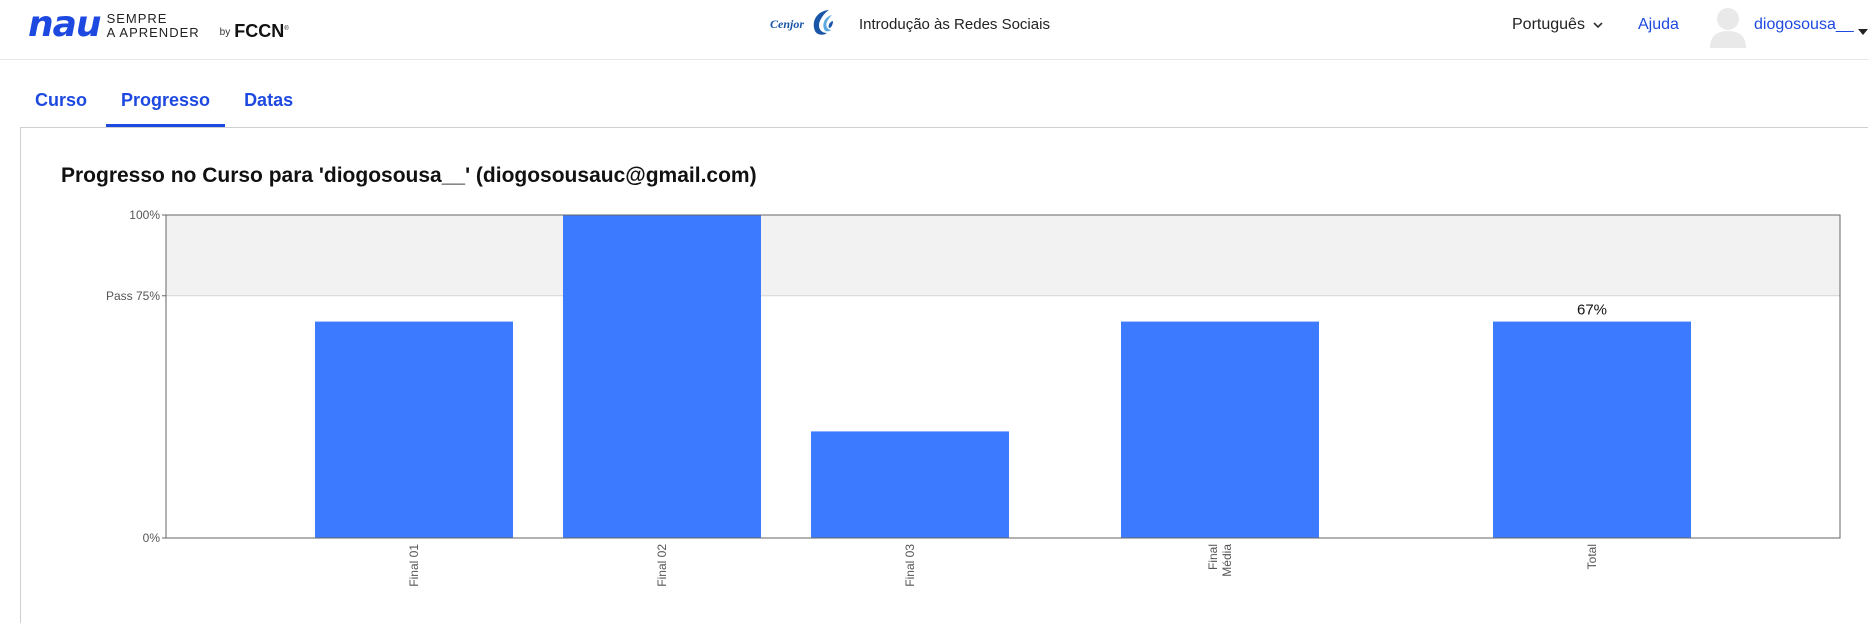 The image size is (1868, 623). Describe the element at coordinates (1592, 310) in the screenshot. I see `data-label: 67%` at that location.